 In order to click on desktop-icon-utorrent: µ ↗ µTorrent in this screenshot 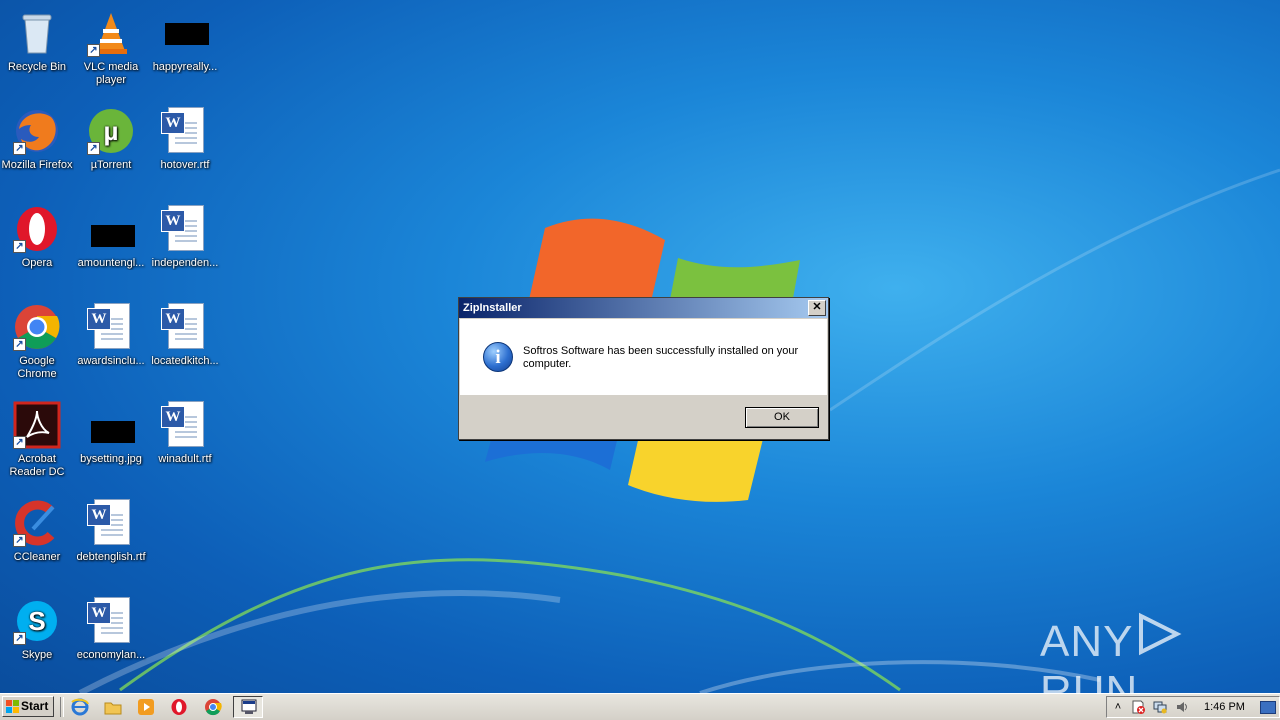, I will do `click(111, 147)`.